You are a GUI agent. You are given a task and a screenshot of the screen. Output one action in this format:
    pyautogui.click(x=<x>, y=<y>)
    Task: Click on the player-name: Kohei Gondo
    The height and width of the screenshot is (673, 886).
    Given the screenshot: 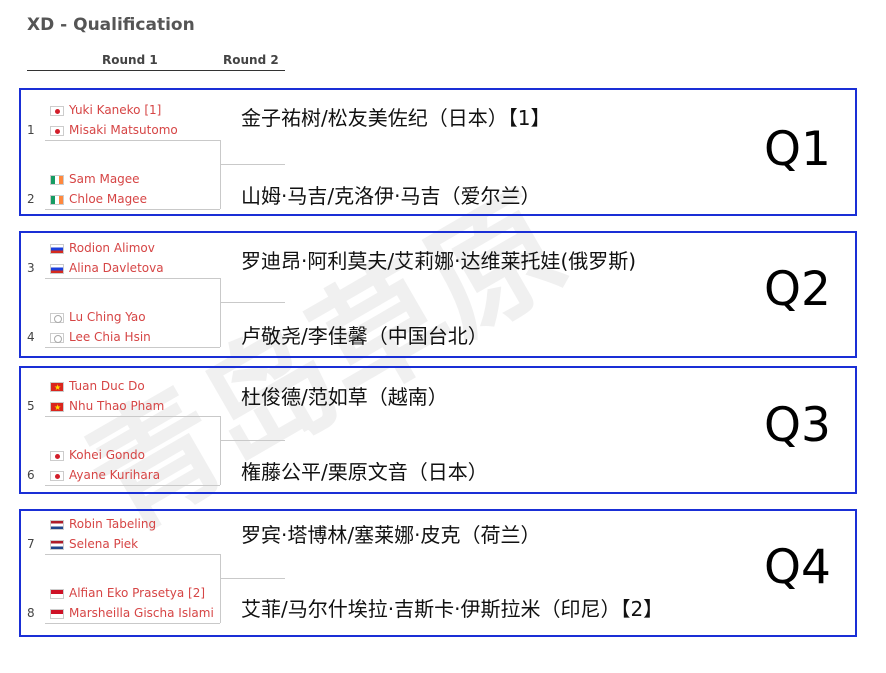 What is the action you would take?
    pyautogui.click(x=97, y=455)
    